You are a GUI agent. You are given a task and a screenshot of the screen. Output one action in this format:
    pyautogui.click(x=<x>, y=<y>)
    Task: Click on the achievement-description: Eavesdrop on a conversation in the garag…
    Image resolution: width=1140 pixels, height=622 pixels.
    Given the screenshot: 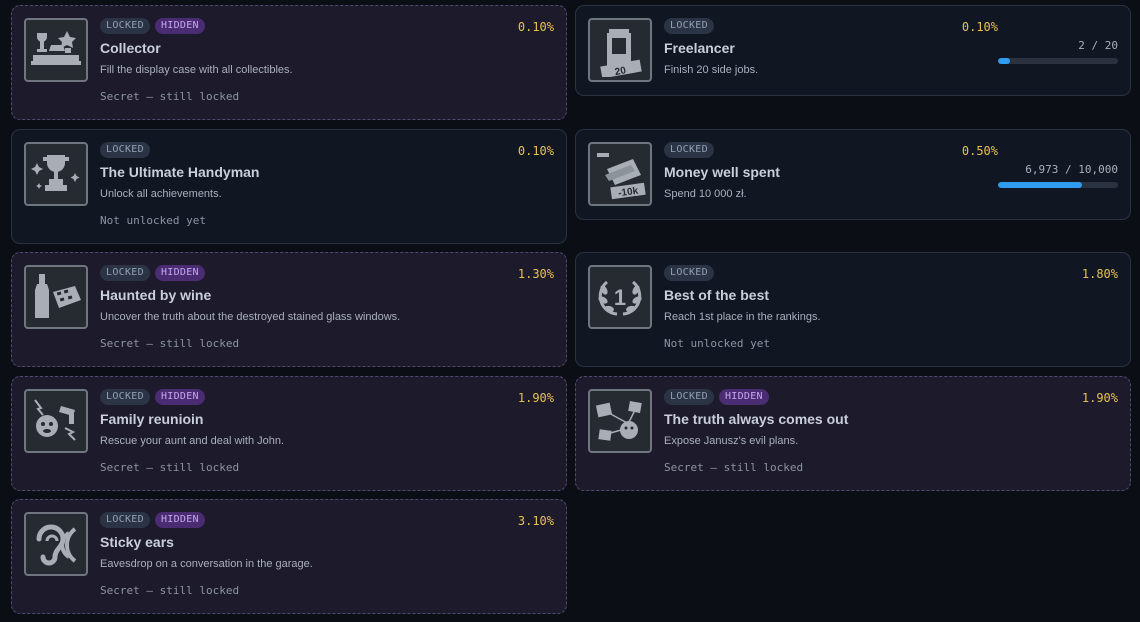 What is the action you would take?
    pyautogui.click(x=206, y=564)
    